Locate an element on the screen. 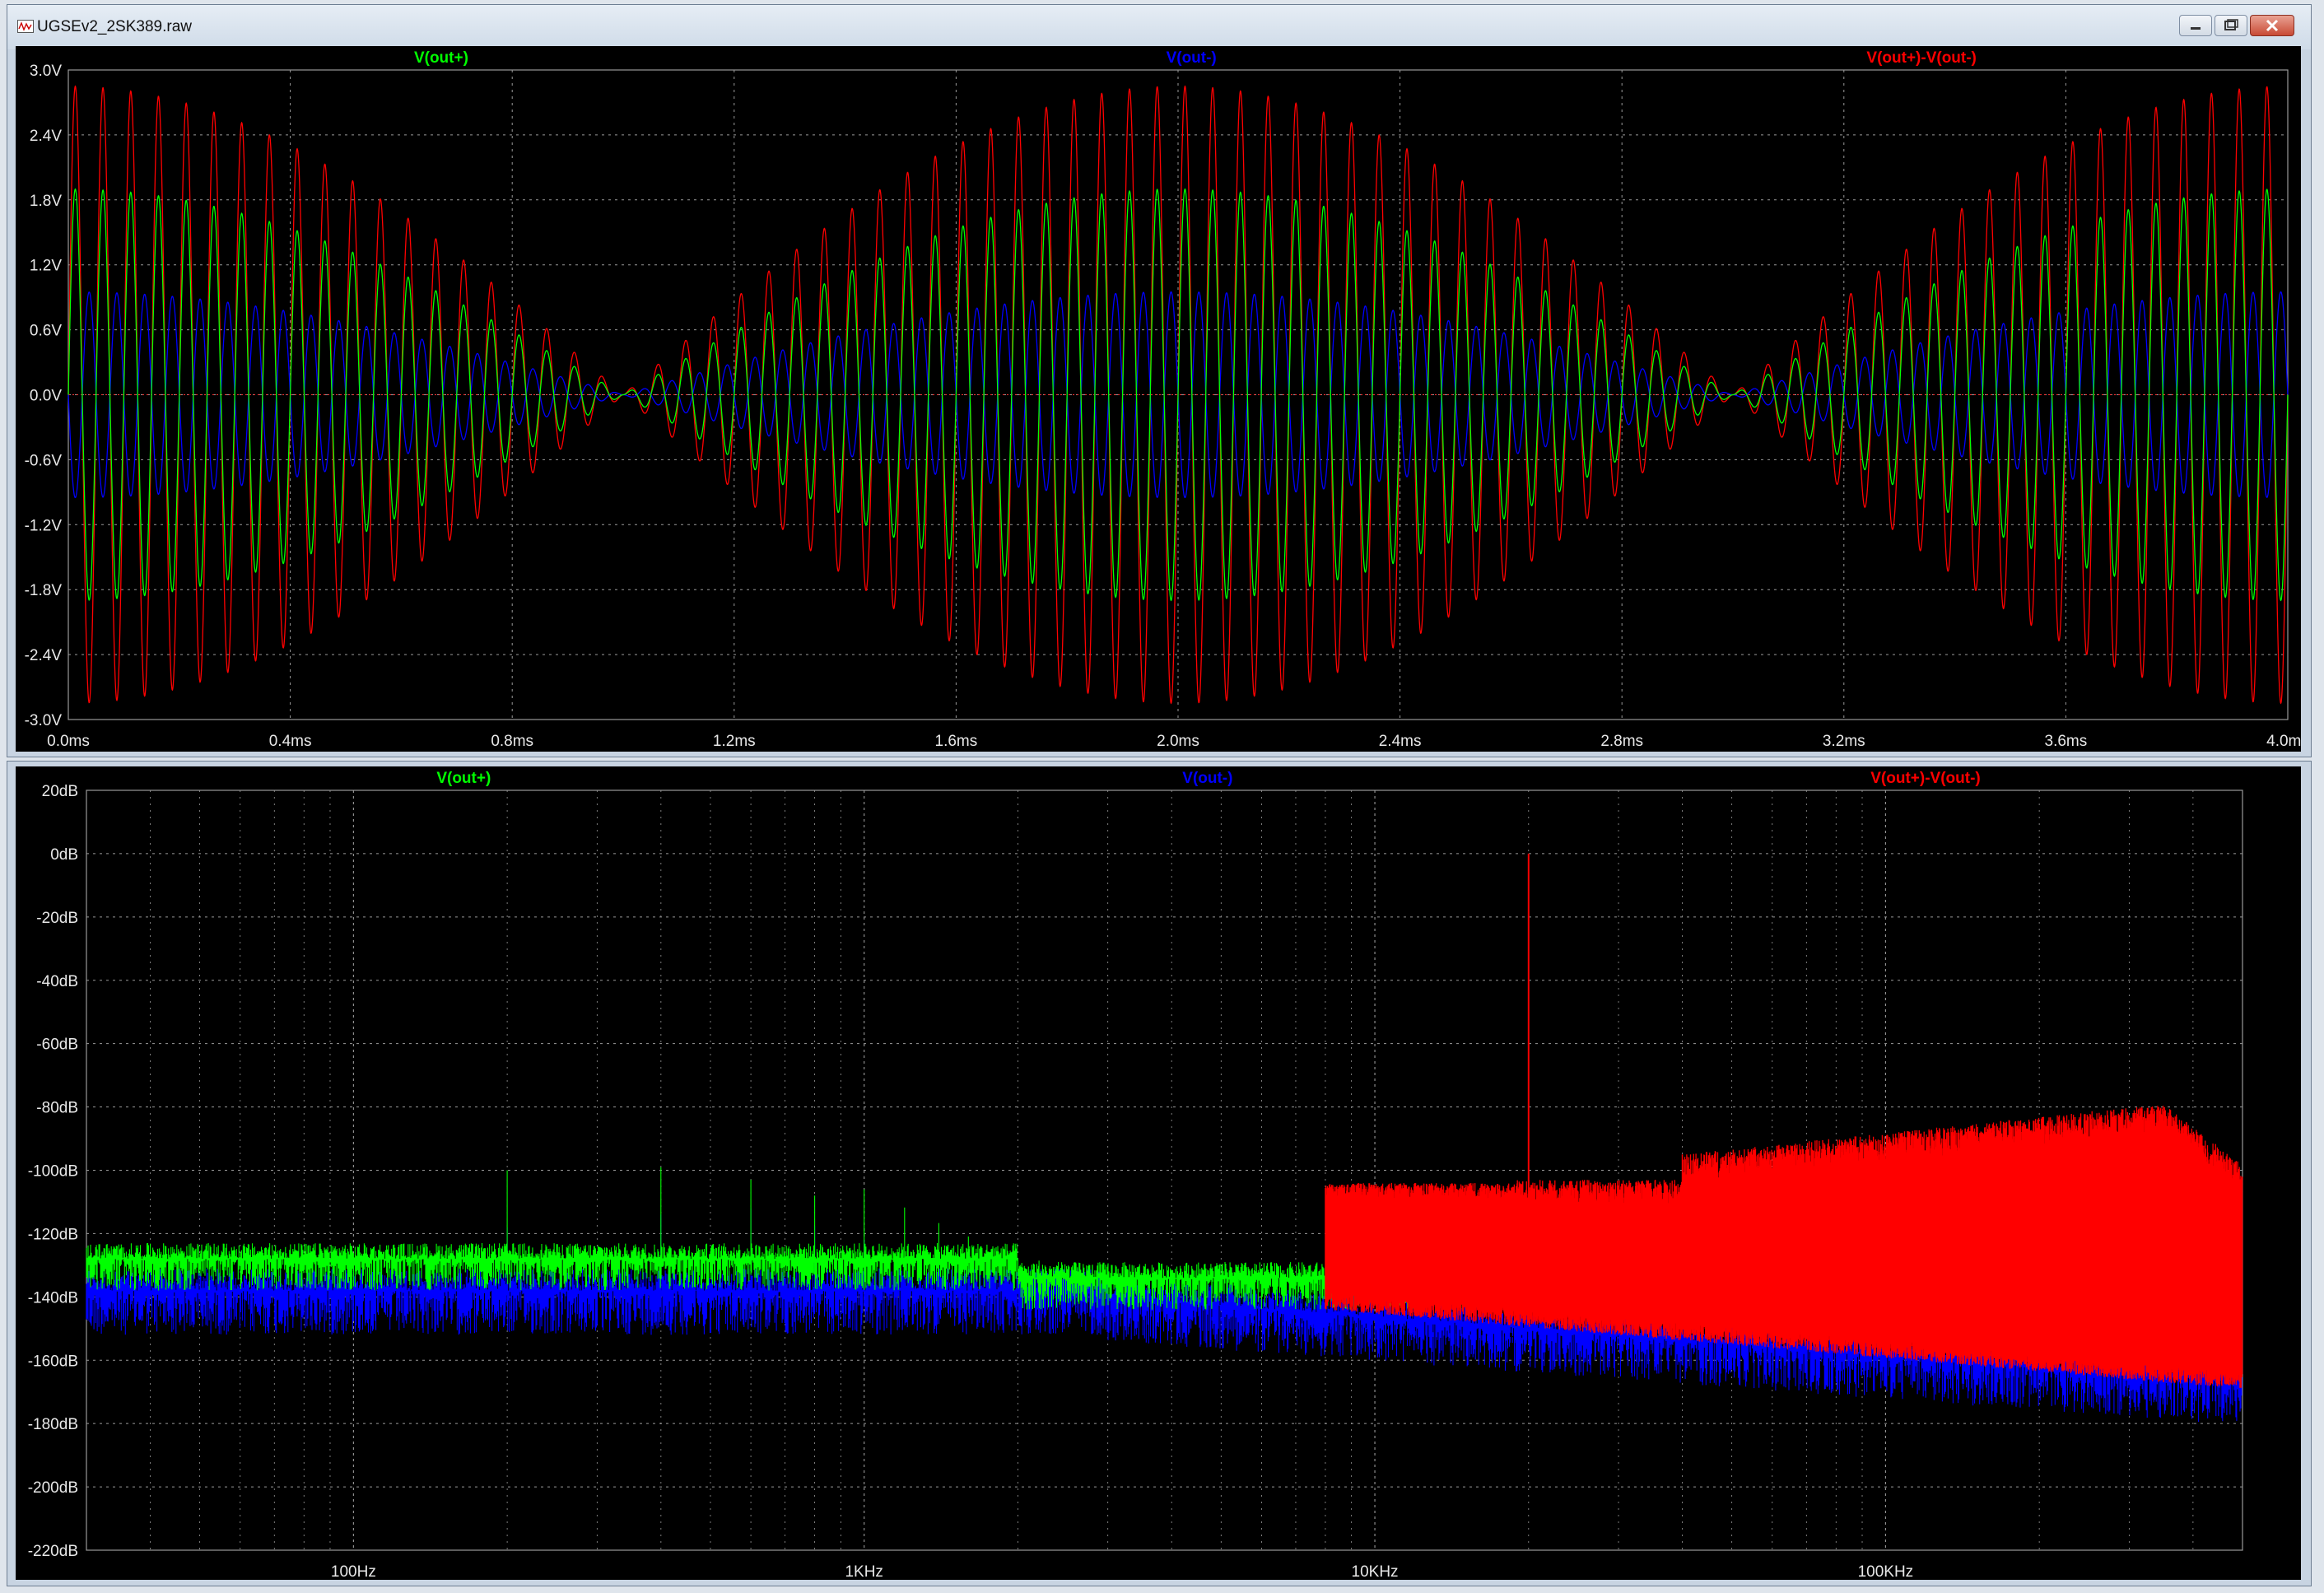  y-tick-label: 20dB is located at coordinates (60, 791).